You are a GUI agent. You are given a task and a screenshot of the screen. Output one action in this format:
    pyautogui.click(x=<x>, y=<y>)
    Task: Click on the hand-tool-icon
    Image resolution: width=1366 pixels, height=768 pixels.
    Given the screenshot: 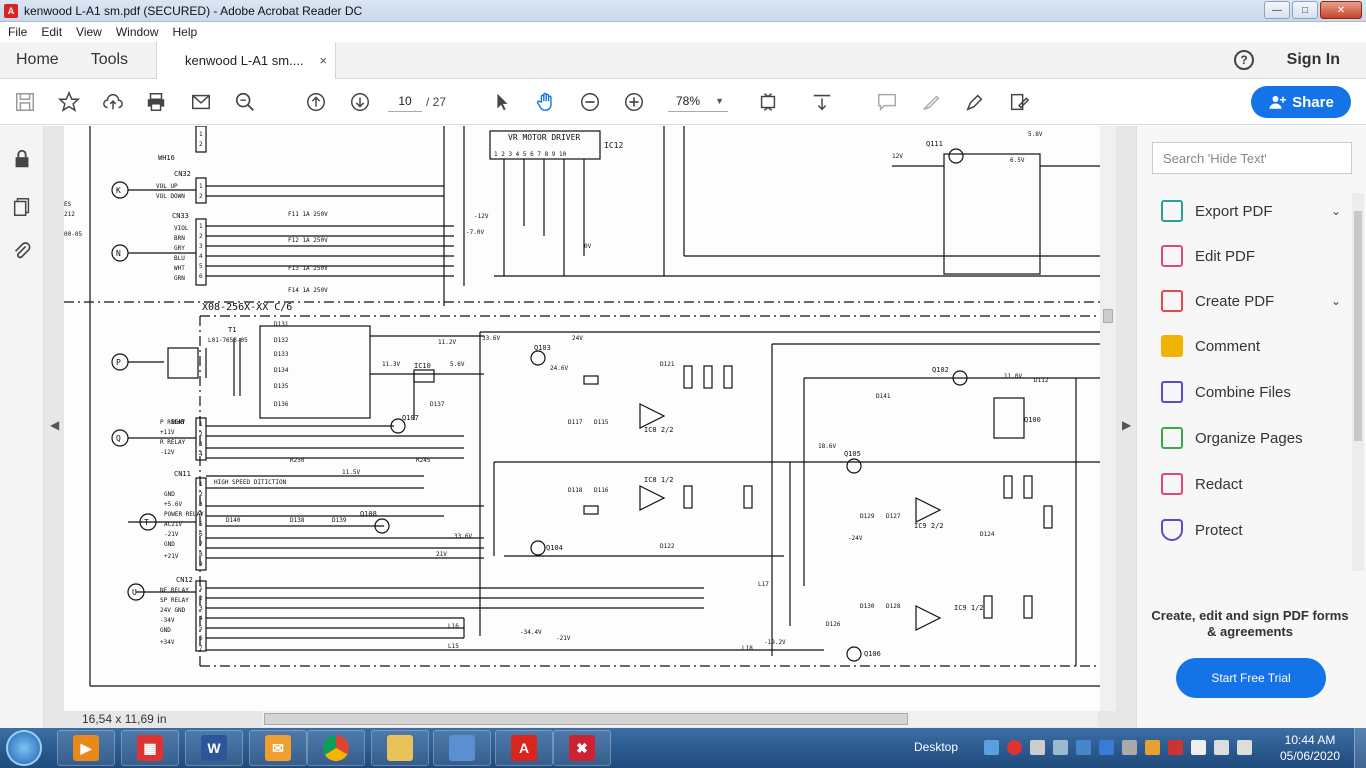 What is the action you would take?
    pyautogui.click(x=546, y=102)
    